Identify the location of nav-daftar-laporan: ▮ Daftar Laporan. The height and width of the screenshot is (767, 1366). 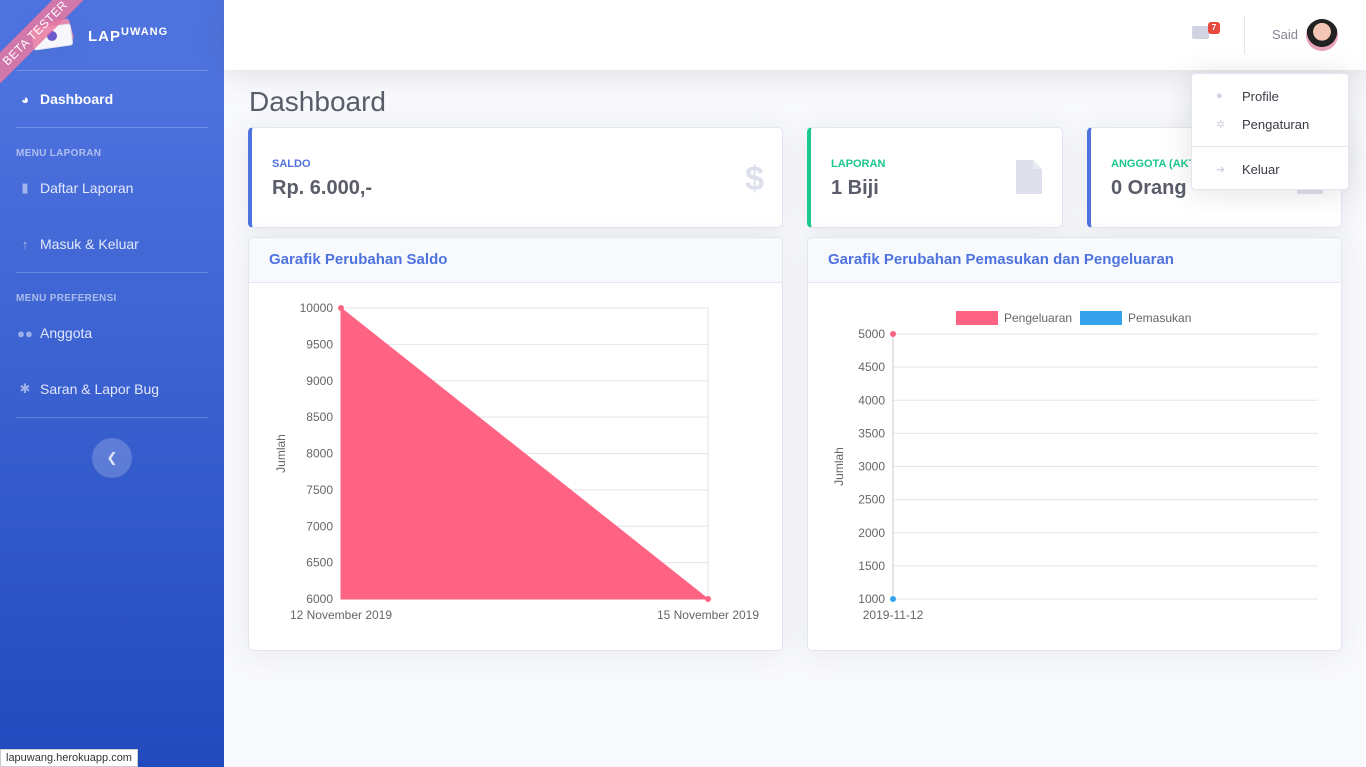
(112, 188).